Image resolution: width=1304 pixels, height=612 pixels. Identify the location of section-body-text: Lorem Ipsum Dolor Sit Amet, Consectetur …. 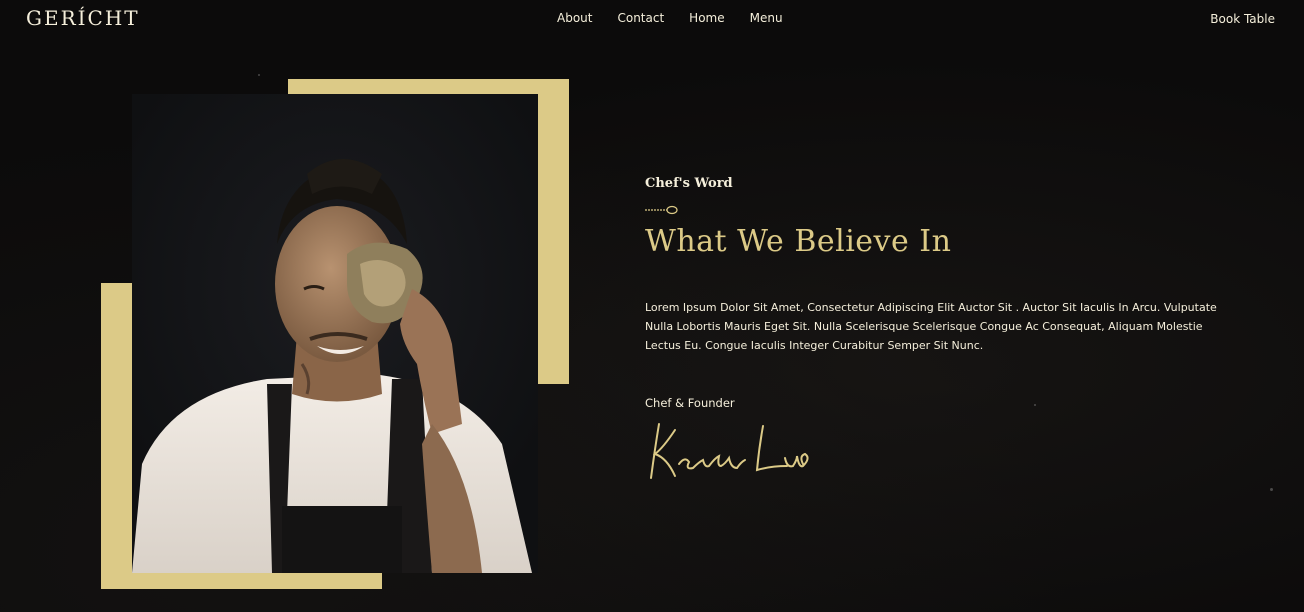
(931, 326).